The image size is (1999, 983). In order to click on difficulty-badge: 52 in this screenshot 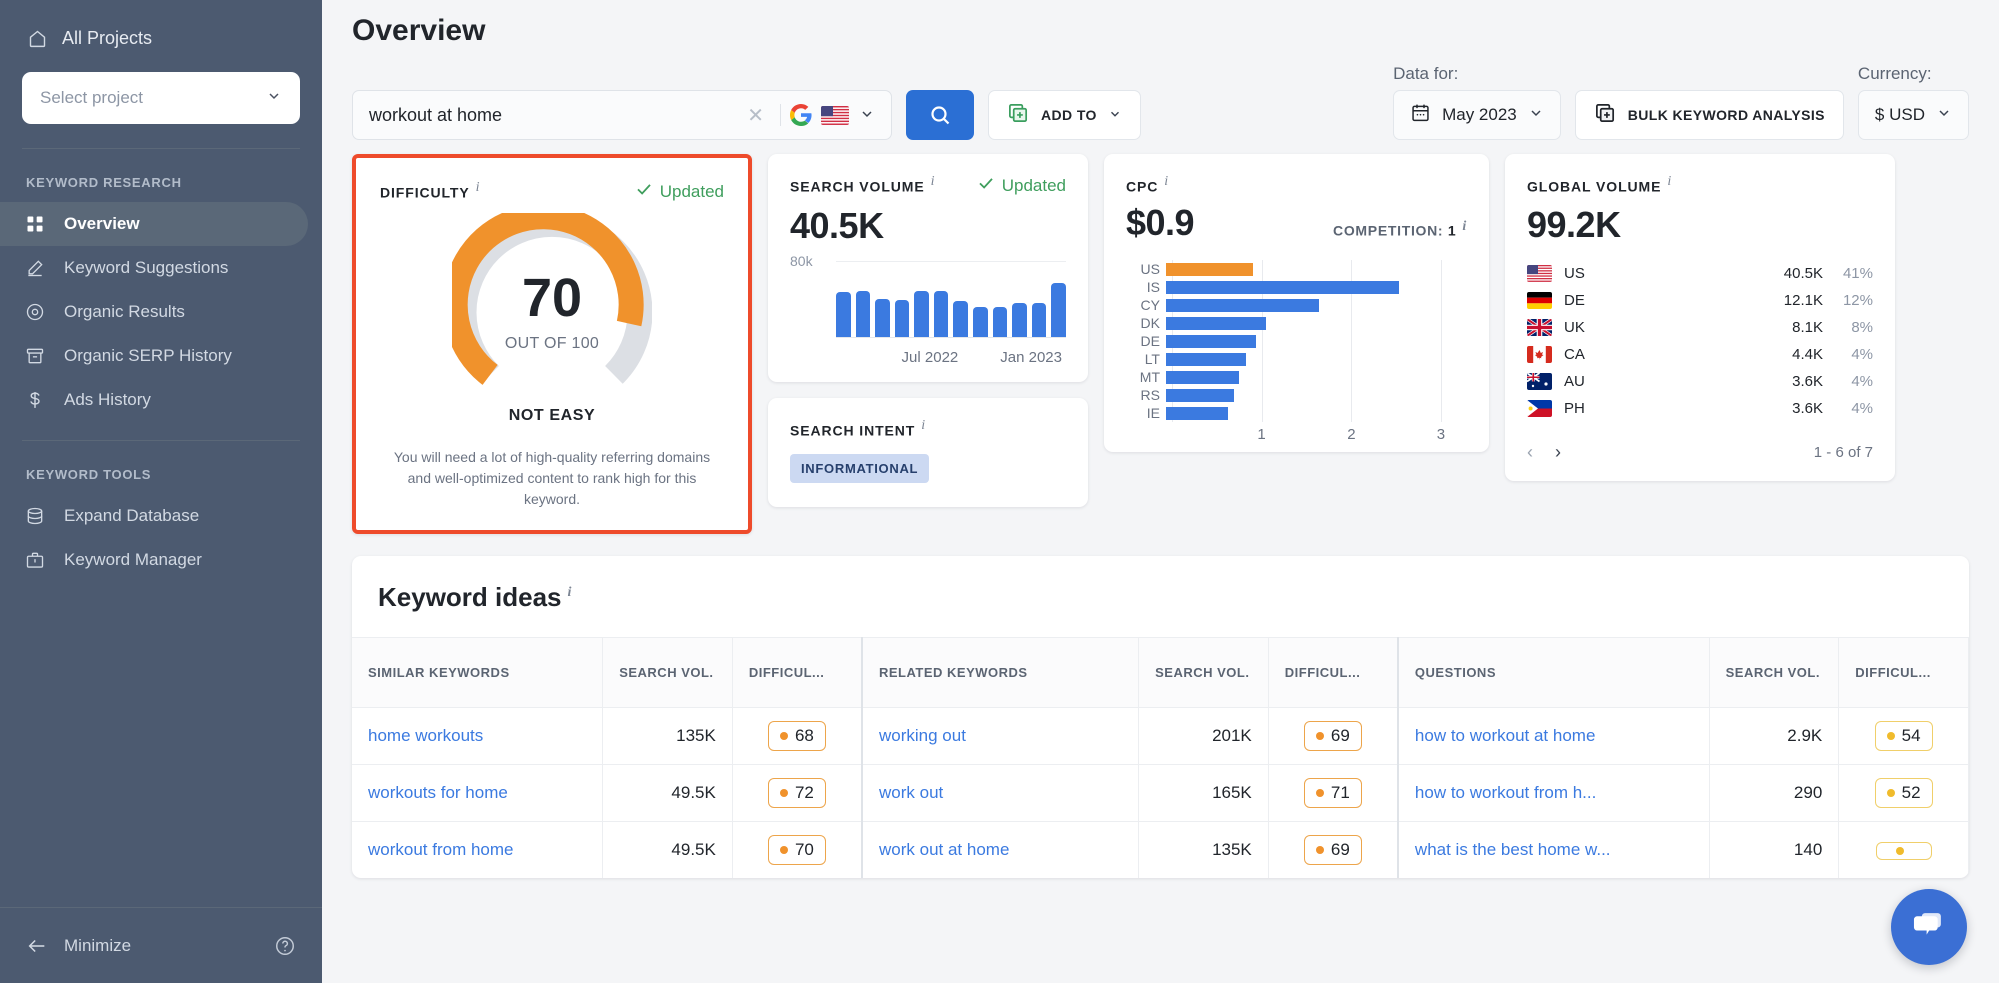, I will do `click(1903, 793)`.